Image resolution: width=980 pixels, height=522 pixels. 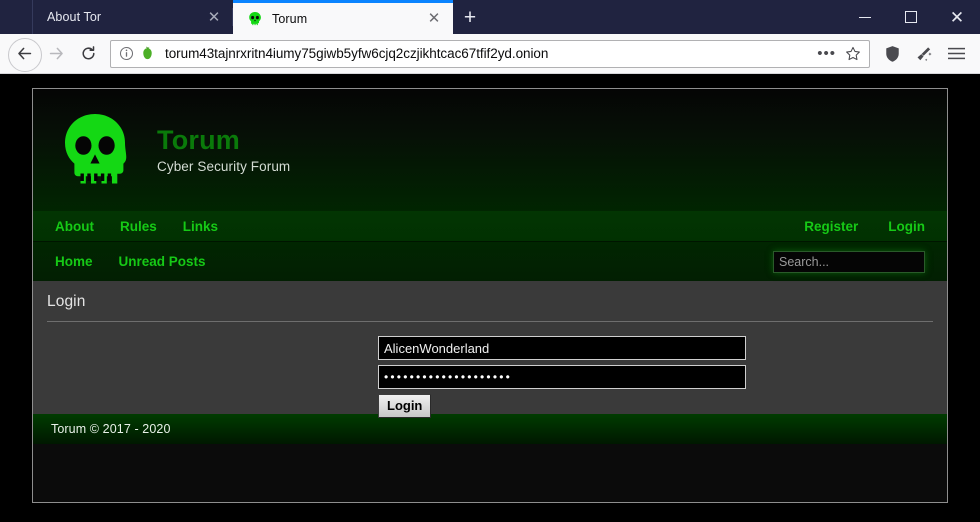 What do you see at coordinates (831, 226) in the screenshot?
I see `nav-item-register: Register` at bounding box center [831, 226].